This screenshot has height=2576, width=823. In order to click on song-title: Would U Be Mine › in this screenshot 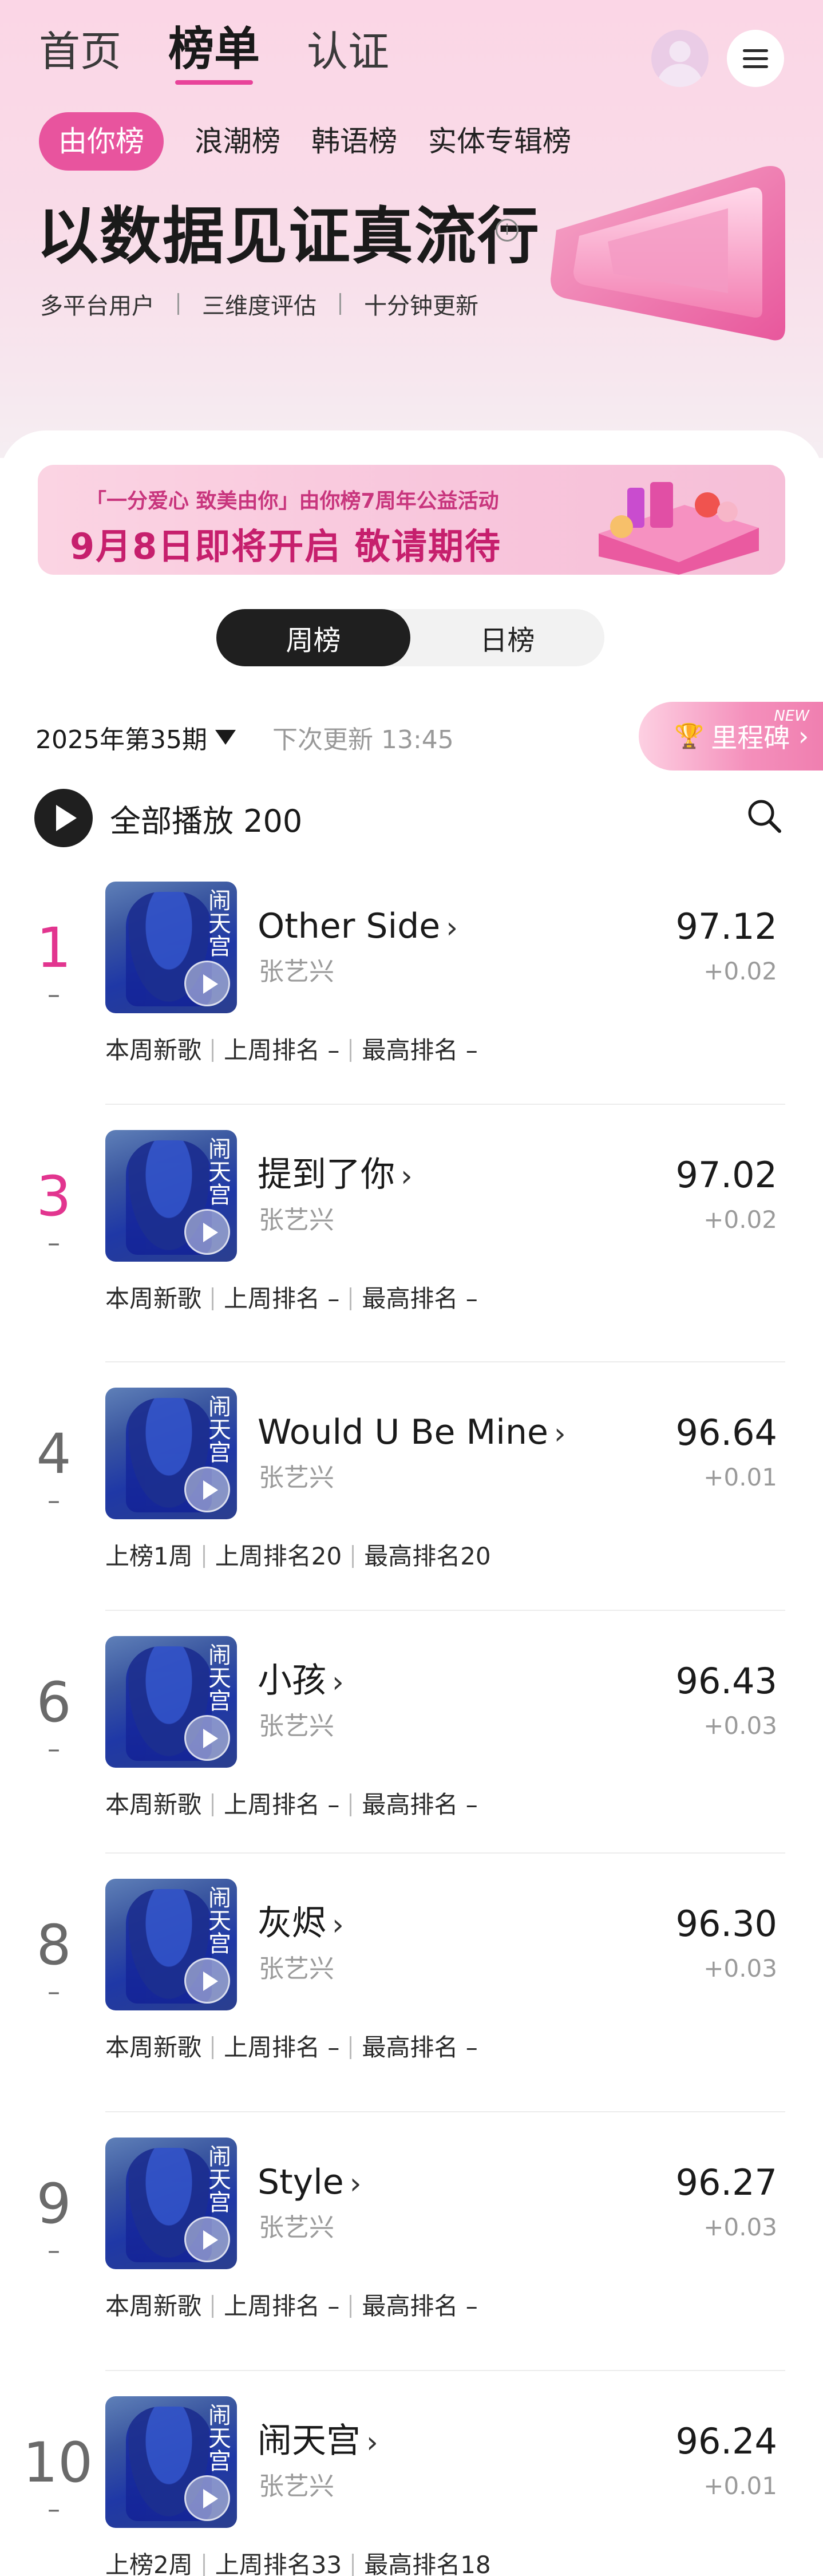, I will do `click(412, 1432)`.